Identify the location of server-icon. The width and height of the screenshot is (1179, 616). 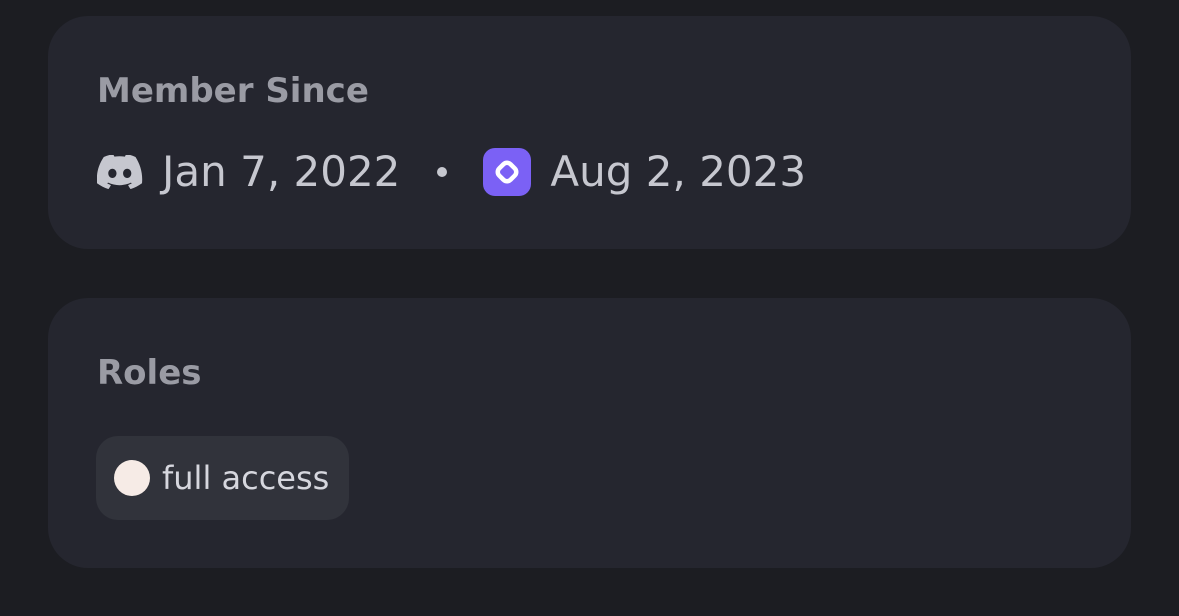
(507, 172).